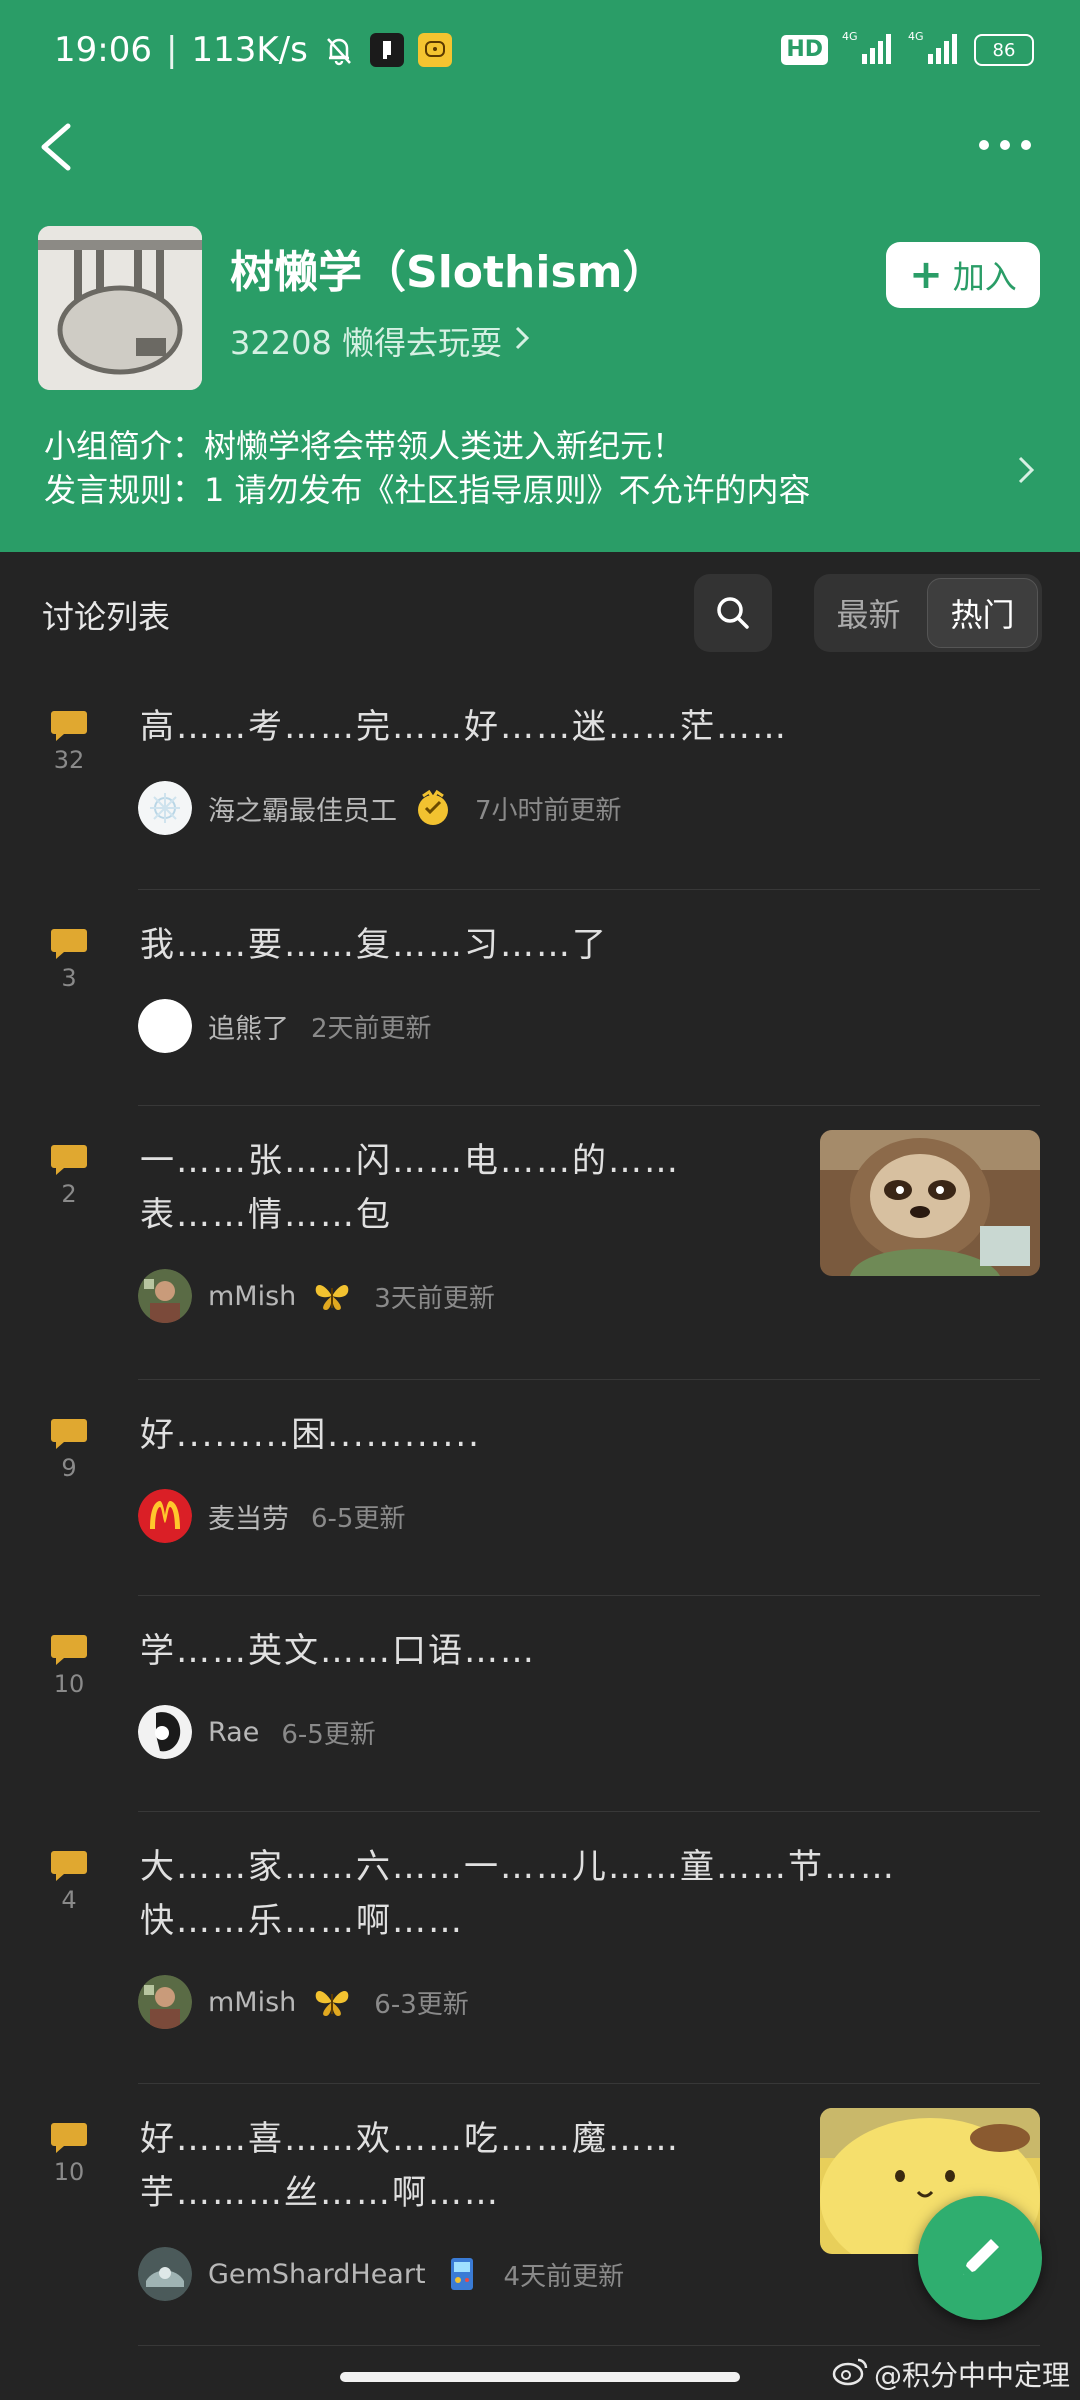 This screenshot has width=1080, height=2400. What do you see at coordinates (540, 1704) in the screenshot?
I see `topic-row: 10 学……英文……口语…… Rae 6-5更新` at bounding box center [540, 1704].